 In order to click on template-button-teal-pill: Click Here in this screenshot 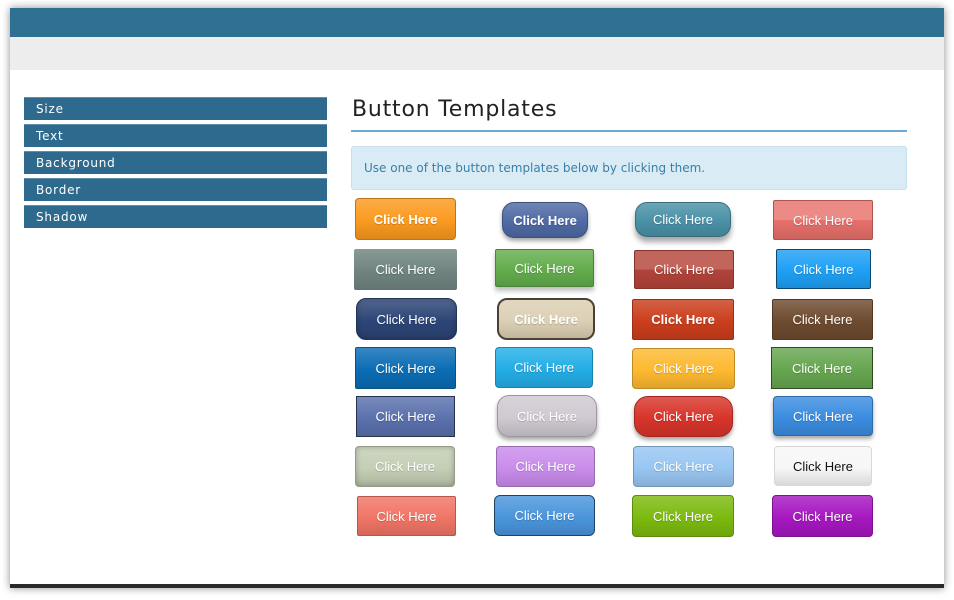, I will do `click(683, 219)`.